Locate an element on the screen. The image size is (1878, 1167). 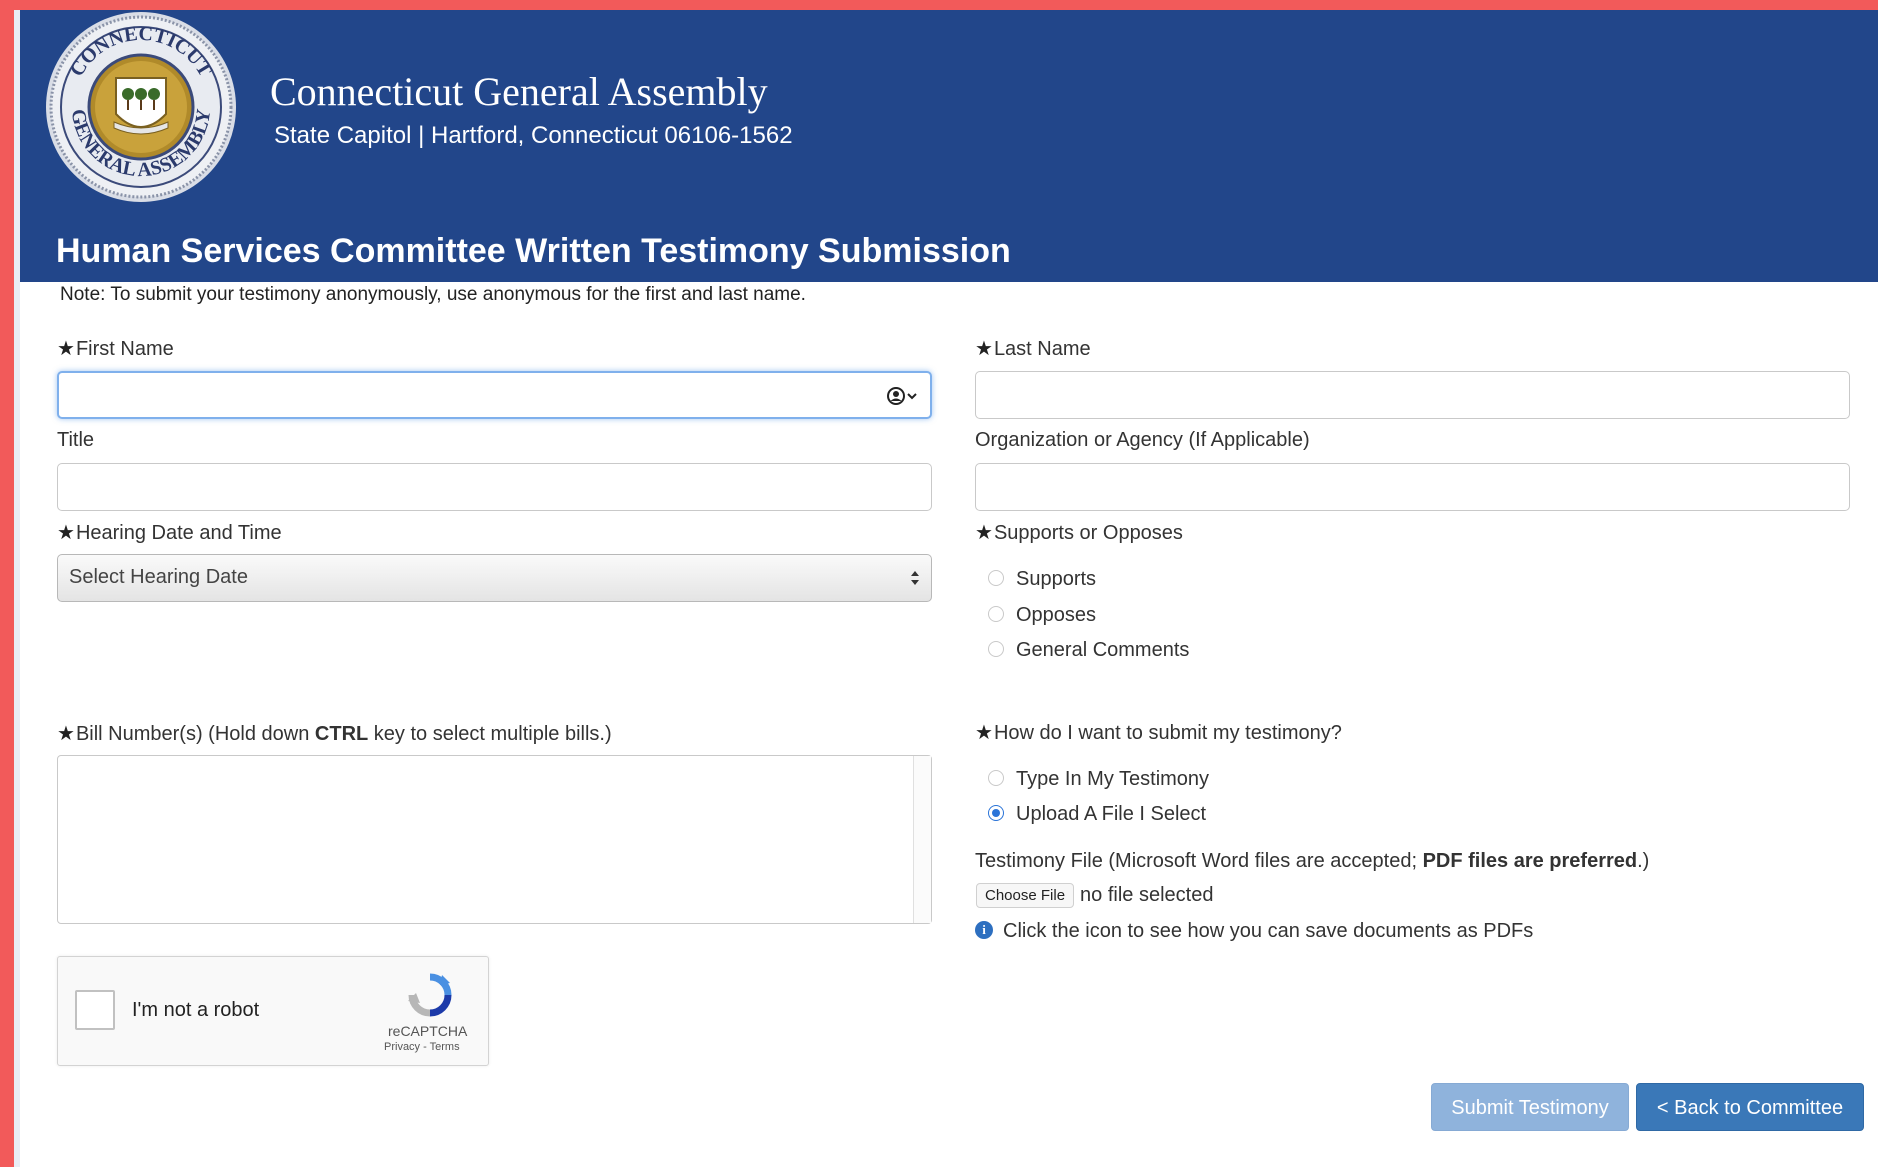
recaptcha-logo-icon is located at coordinates (430, 995).